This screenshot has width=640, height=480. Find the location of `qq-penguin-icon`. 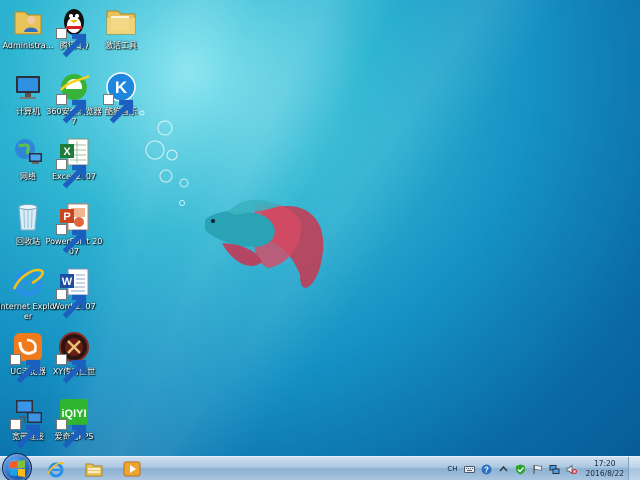

qq-penguin-icon is located at coordinates (73, 31).